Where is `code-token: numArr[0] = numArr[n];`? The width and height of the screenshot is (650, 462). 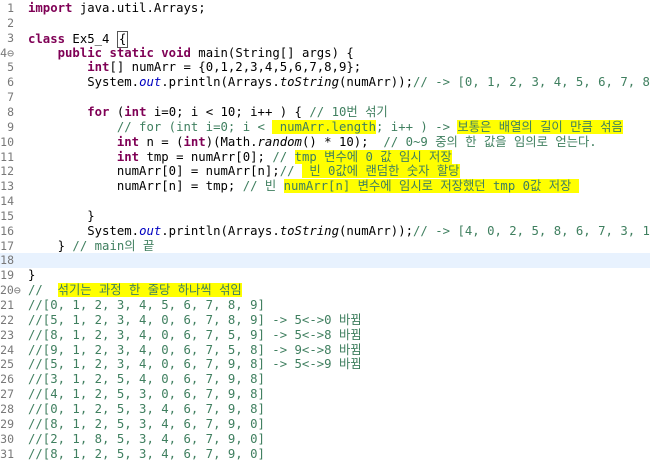 code-token: numArr[0] = numArr[n]; is located at coordinates (154, 171).